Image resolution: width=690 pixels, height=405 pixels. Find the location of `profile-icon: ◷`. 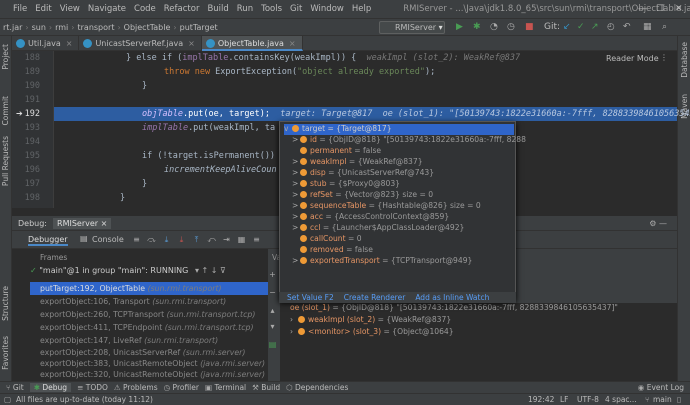

profile-icon: ◷ is located at coordinates (511, 27).